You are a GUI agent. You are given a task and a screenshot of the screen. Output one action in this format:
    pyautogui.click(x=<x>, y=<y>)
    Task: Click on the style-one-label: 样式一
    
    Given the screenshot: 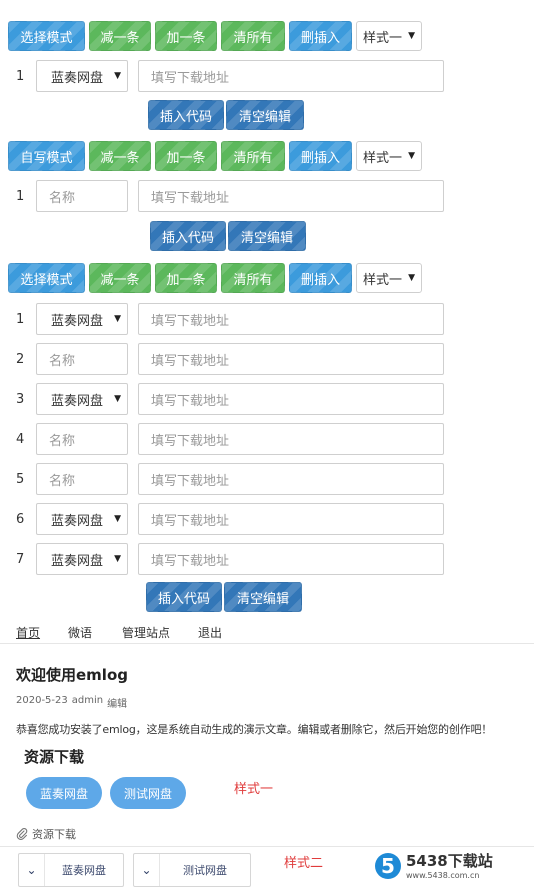 What is the action you would take?
    pyautogui.click(x=254, y=789)
    